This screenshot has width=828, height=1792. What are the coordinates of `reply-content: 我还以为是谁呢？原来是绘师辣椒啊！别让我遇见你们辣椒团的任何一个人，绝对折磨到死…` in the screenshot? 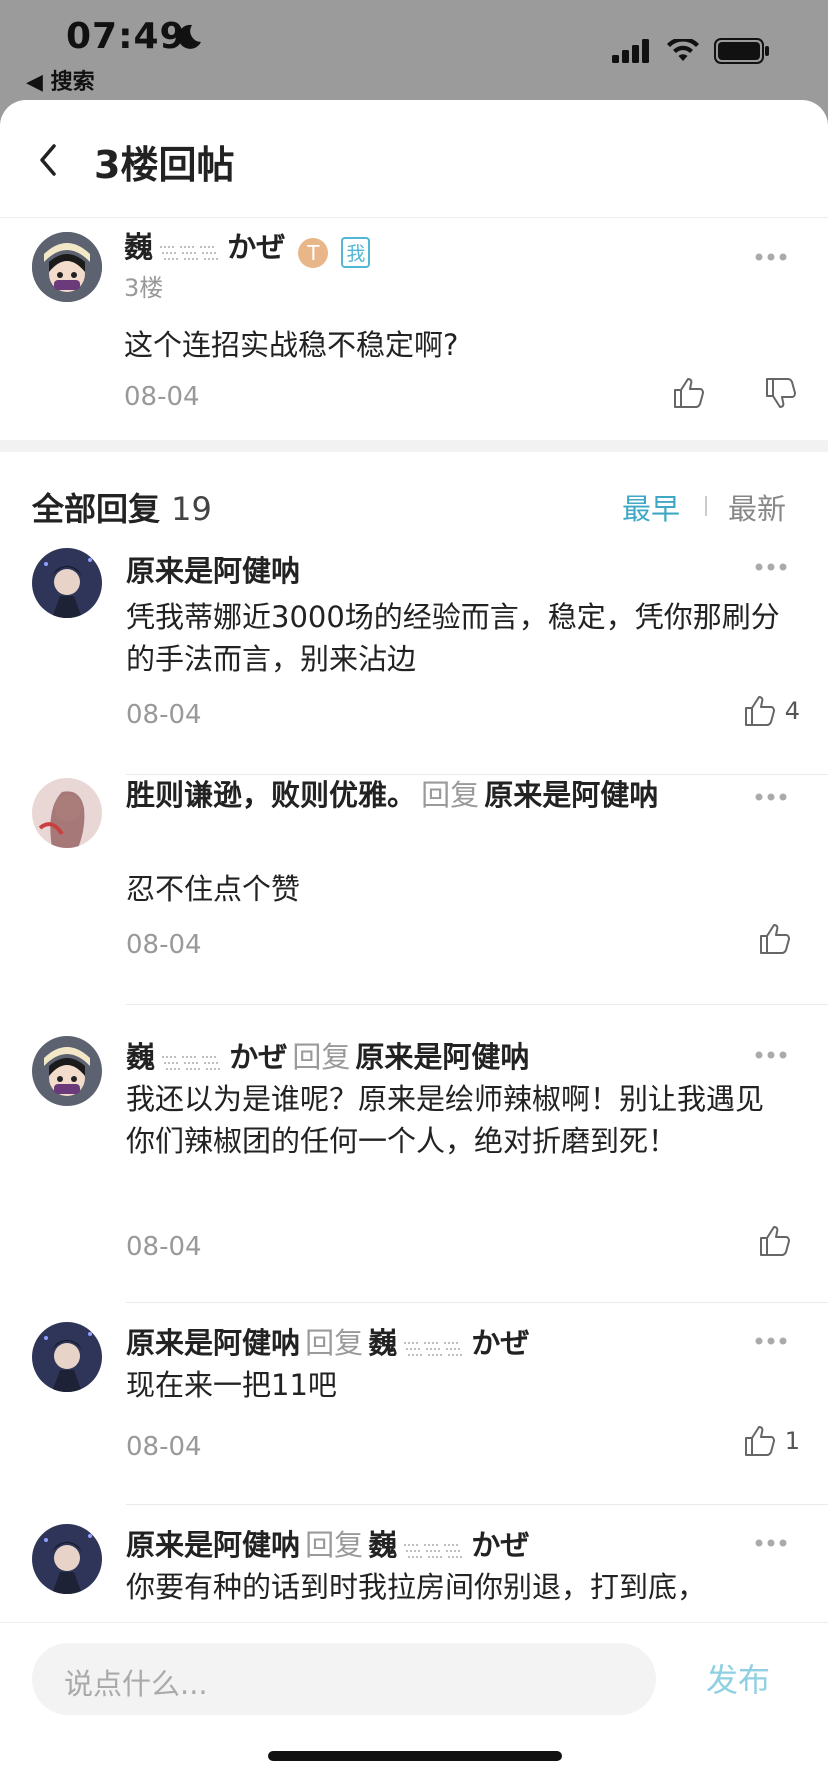 It's located at (445, 1120).